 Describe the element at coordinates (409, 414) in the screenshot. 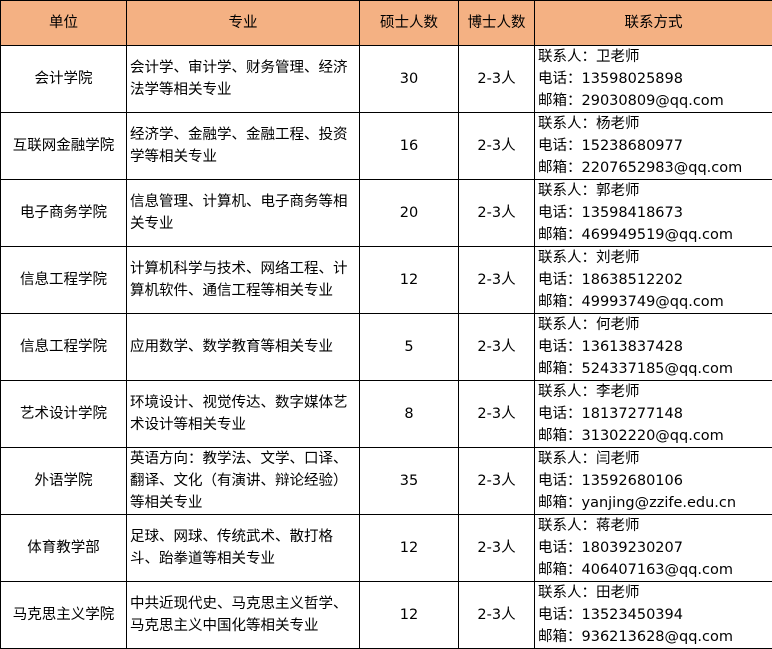

I see `masters-count-cell: 8` at that location.